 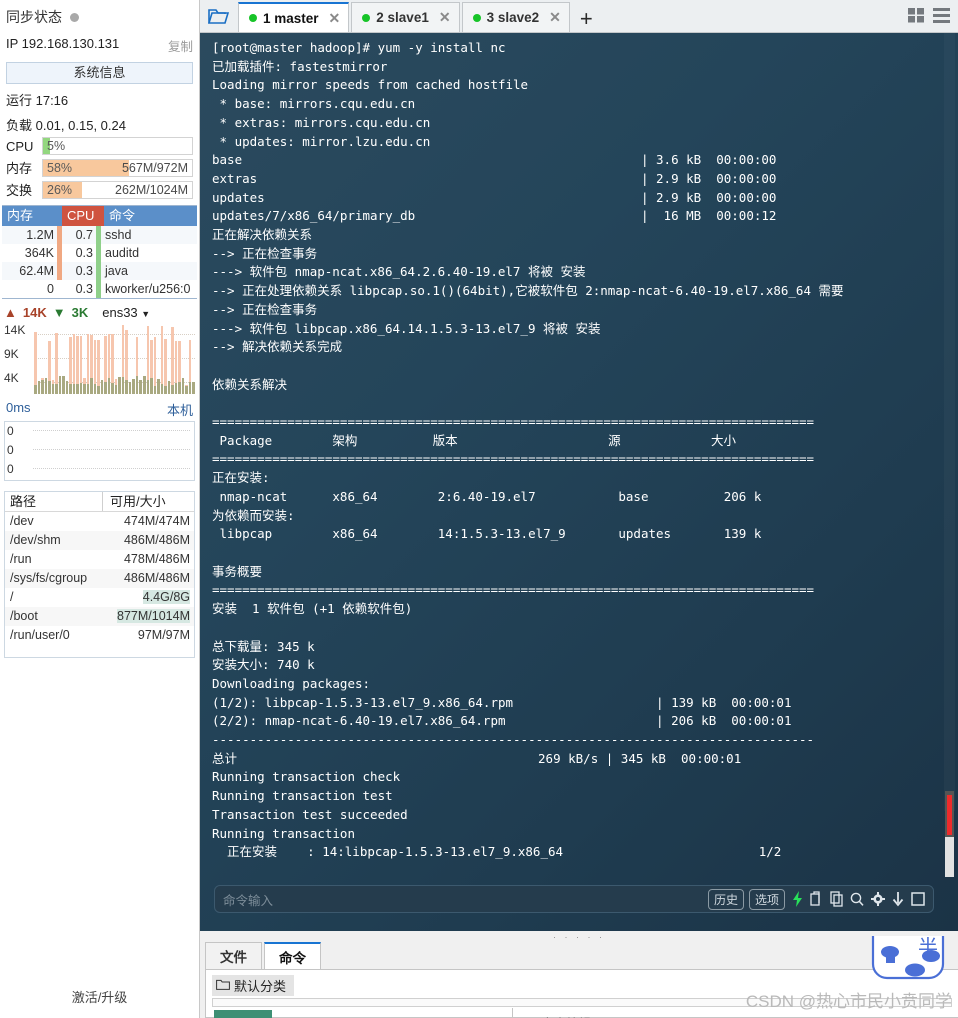 What do you see at coordinates (515, 17) in the screenshot?
I see `terminal-tab-3: 3 slave2 ✕` at bounding box center [515, 17].